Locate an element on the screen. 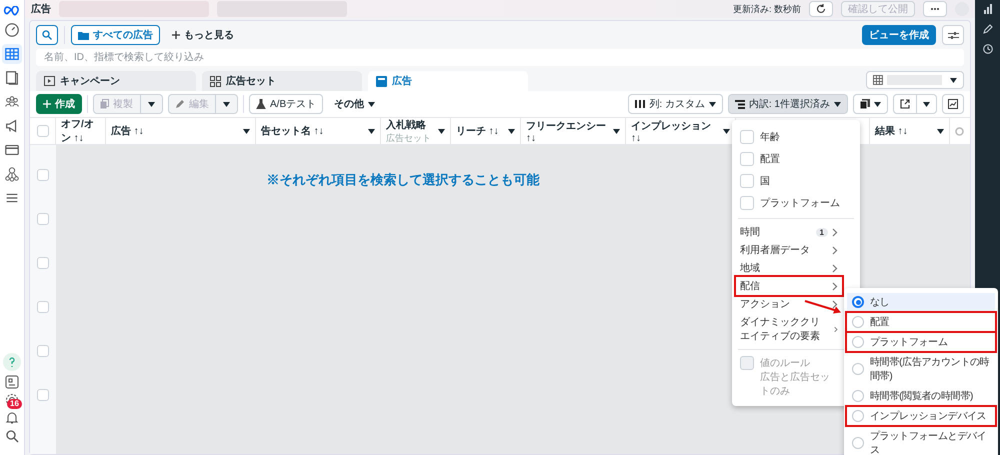 The width and height of the screenshot is (1000, 455). all-ads-button: すべての広告 is located at coordinates (115, 35).